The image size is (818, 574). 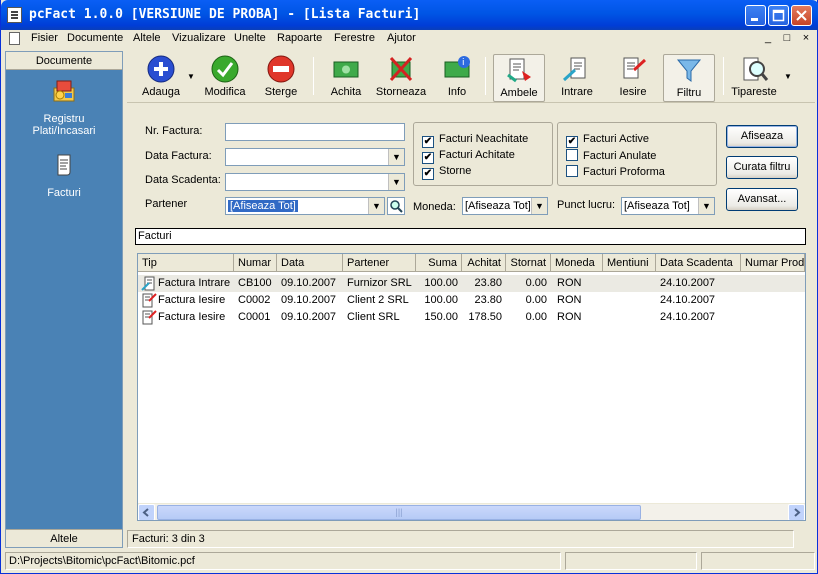 What do you see at coordinates (315, 132) in the screenshot?
I see `invoice-number-input` at bounding box center [315, 132].